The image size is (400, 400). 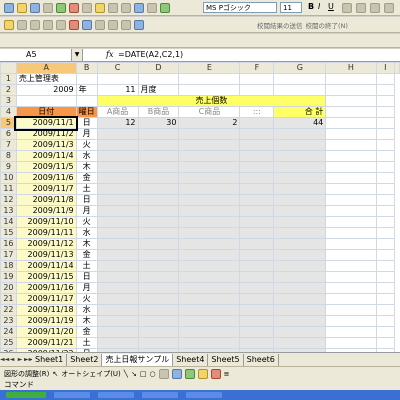 What do you see at coordinates (8, 244) in the screenshot?
I see `row-header: 16` at bounding box center [8, 244].